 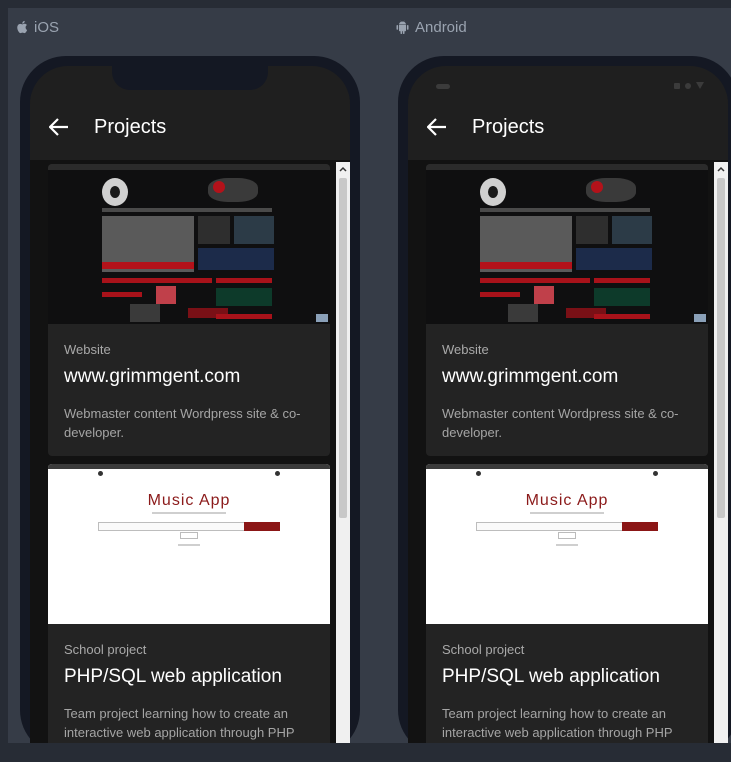 I want to click on status-bar-icons, so click(x=689, y=85).